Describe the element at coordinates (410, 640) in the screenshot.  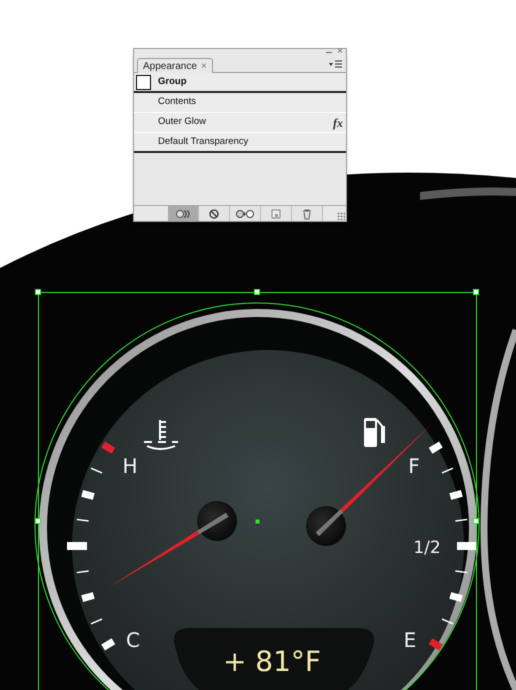
I see `gauge-label: E` at that location.